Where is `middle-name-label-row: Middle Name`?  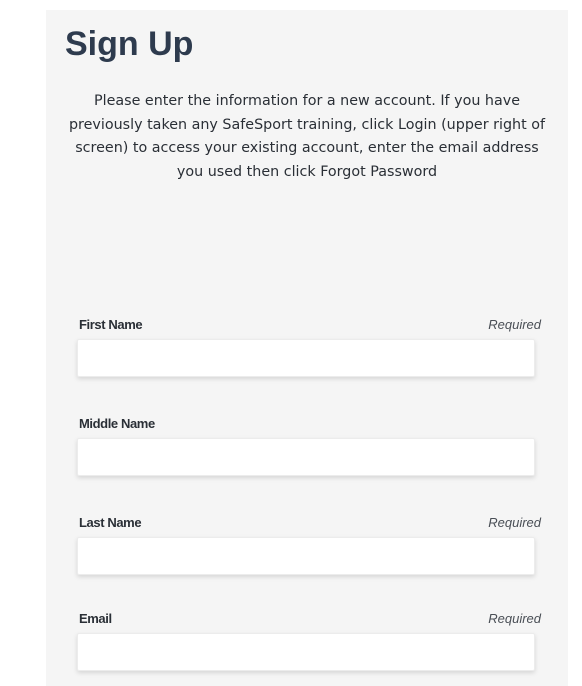 middle-name-label-row: Middle Name is located at coordinates (307, 424).